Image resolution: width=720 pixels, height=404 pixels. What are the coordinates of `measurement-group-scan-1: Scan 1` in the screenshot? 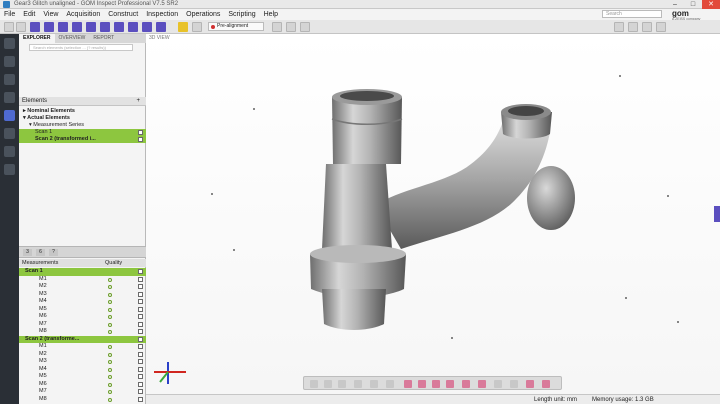 It's located at (82, 272).